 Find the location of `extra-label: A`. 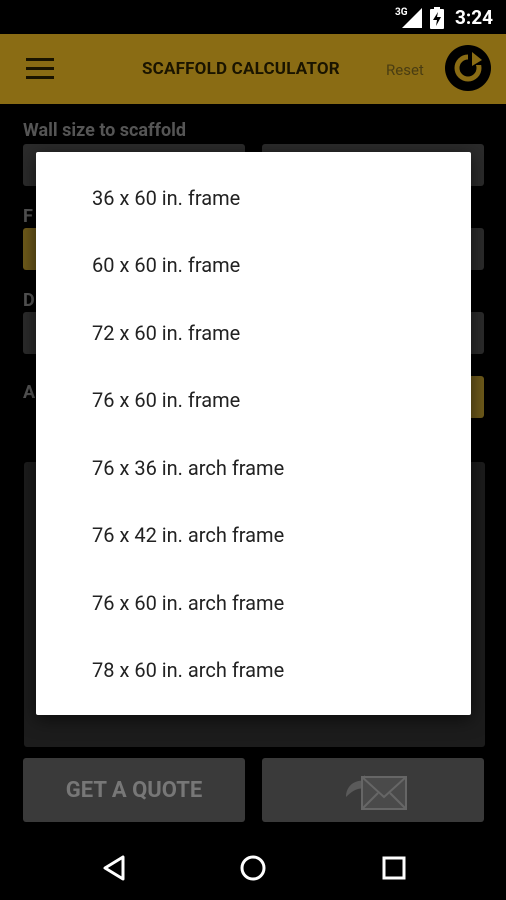

extra-label: A is located at coordinates (29, 392).